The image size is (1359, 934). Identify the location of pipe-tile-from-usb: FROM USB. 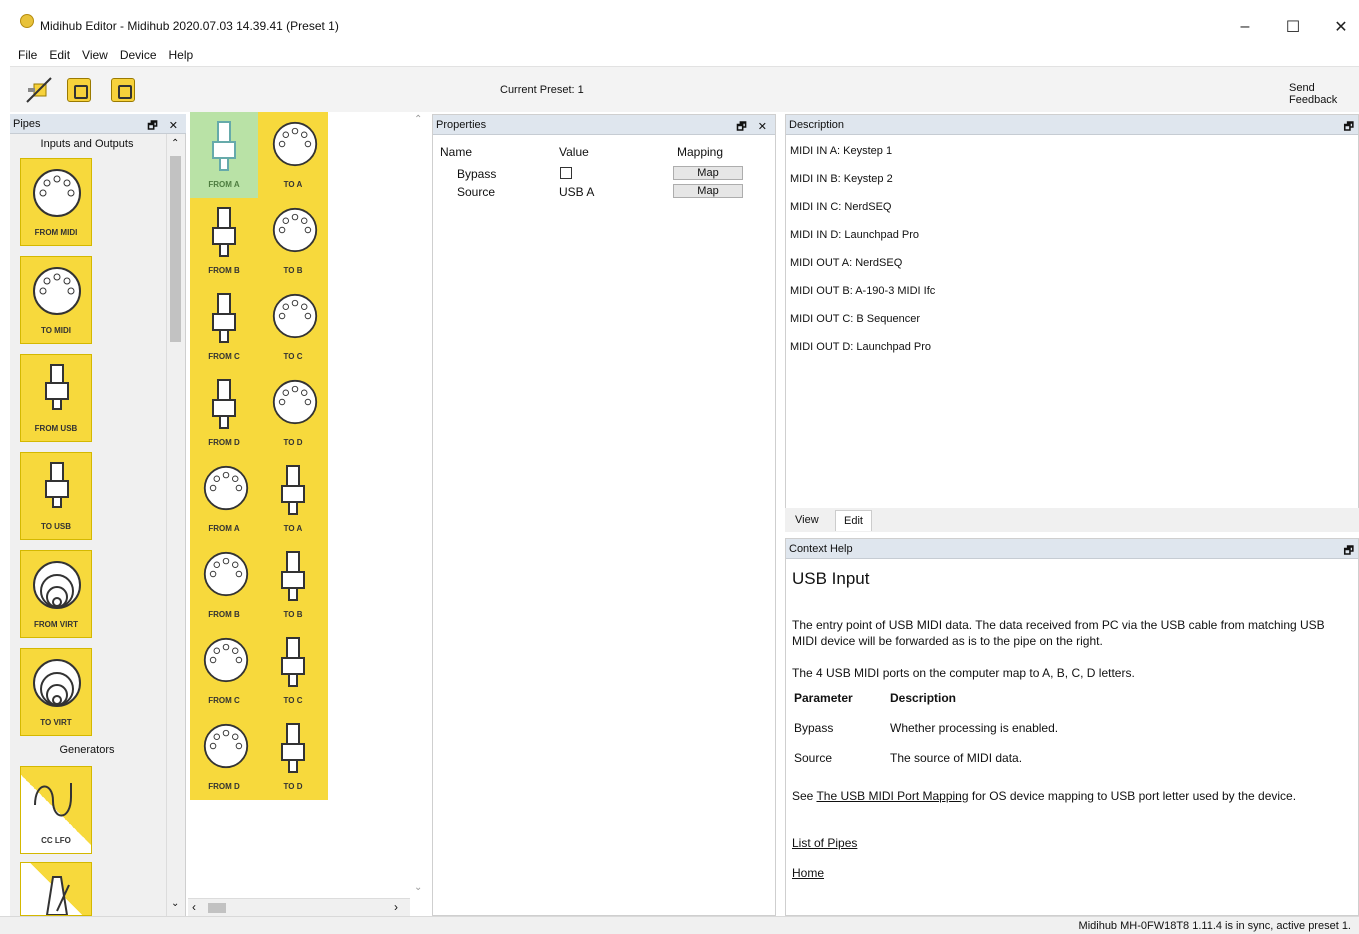
(56, 398).